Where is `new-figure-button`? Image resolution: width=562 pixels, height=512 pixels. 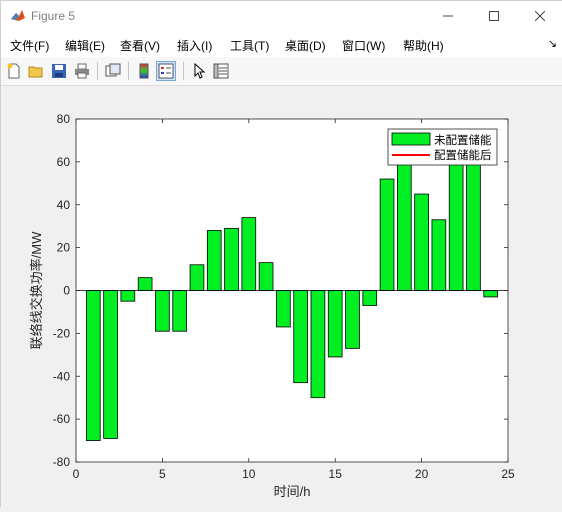
new-figure-button is located at coordinates (14, 71).